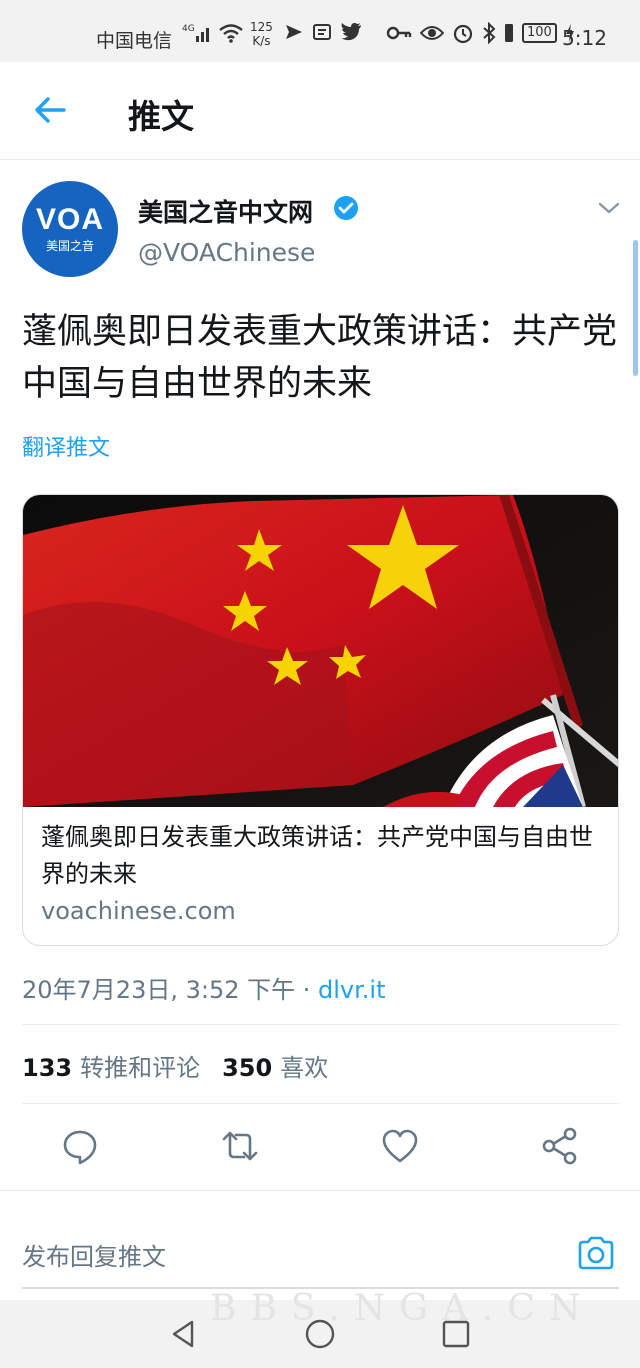  I want to click on retweets-label: 转推和评论, so click(140, 1068).